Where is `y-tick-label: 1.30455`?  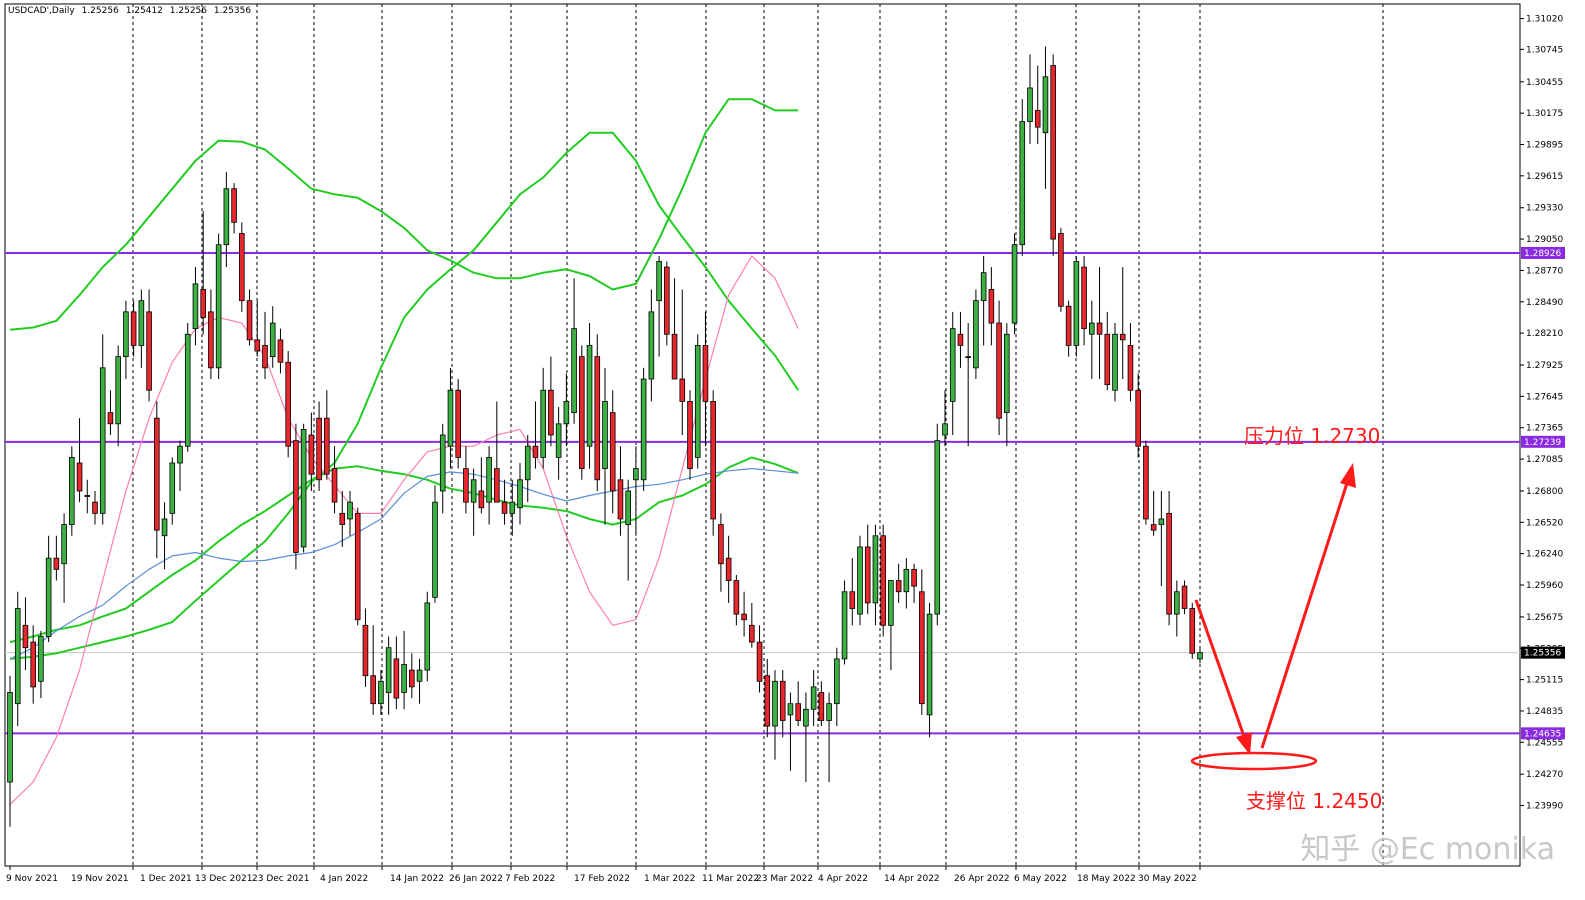 y-tick-label: 1.30455 is located at coordinates (1544, 83).